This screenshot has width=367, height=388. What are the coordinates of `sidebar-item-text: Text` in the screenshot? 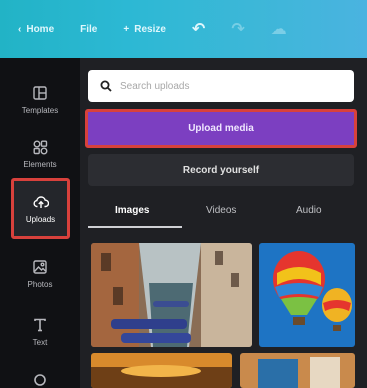 It's located at (40, 332).